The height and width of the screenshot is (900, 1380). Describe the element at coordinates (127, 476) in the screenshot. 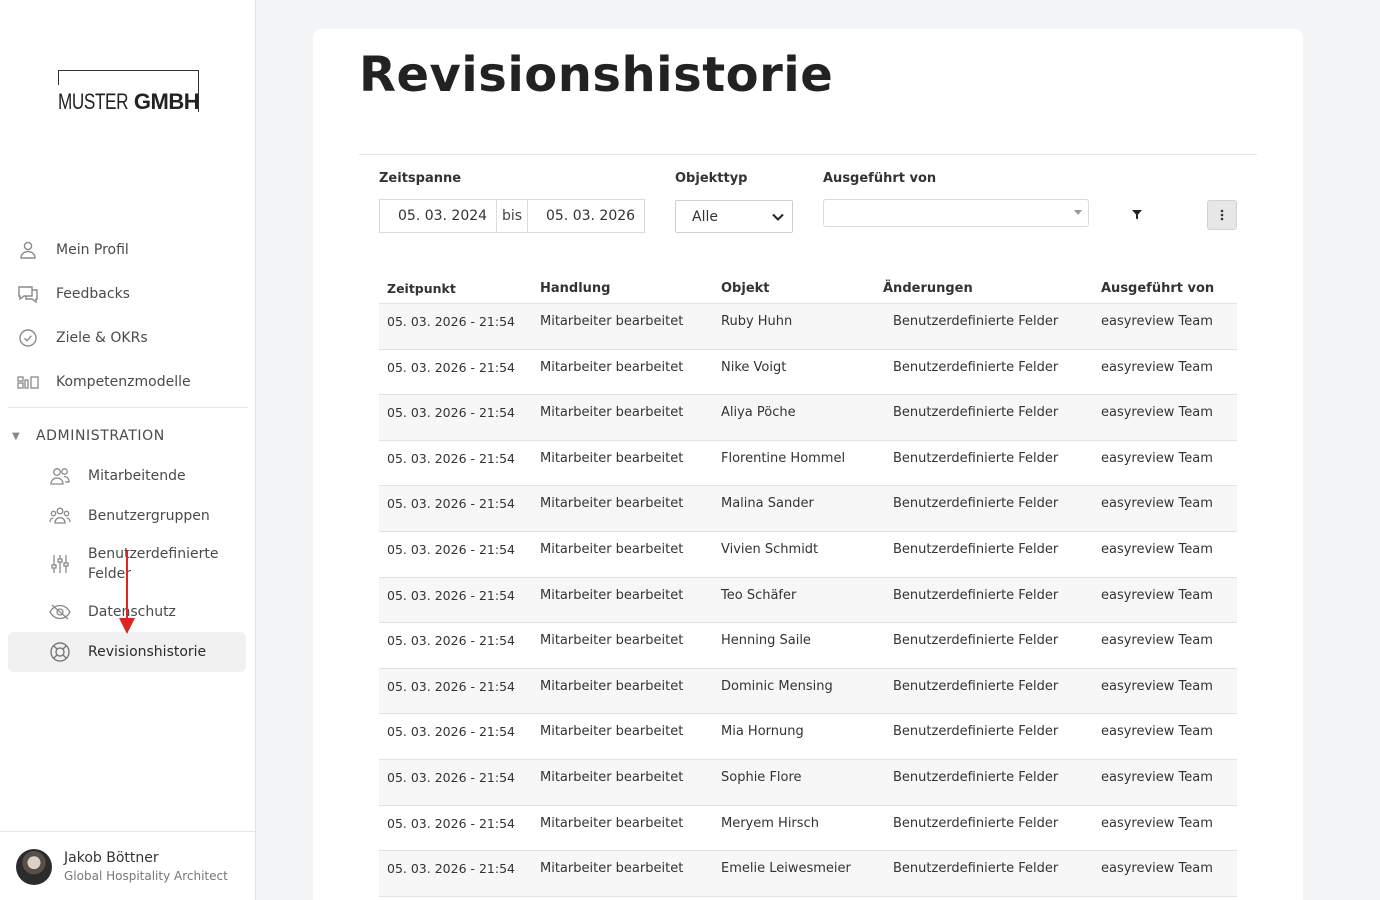

I see `sidebar-item-mitarbeitende: Mitarbeitende` at that location.